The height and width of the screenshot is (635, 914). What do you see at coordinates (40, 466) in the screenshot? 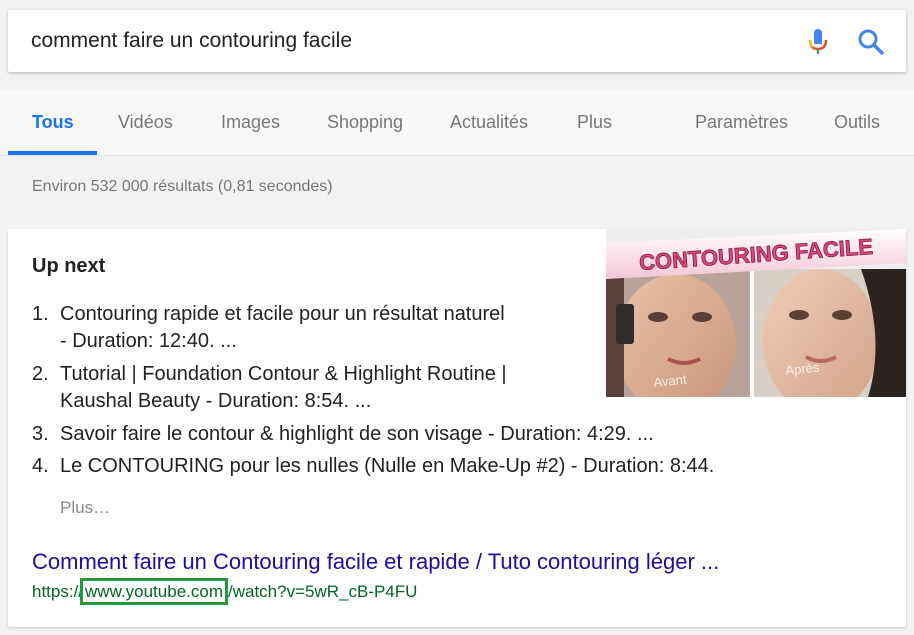
I see `list-item-number: 4.` at bounding box center [40, 466].